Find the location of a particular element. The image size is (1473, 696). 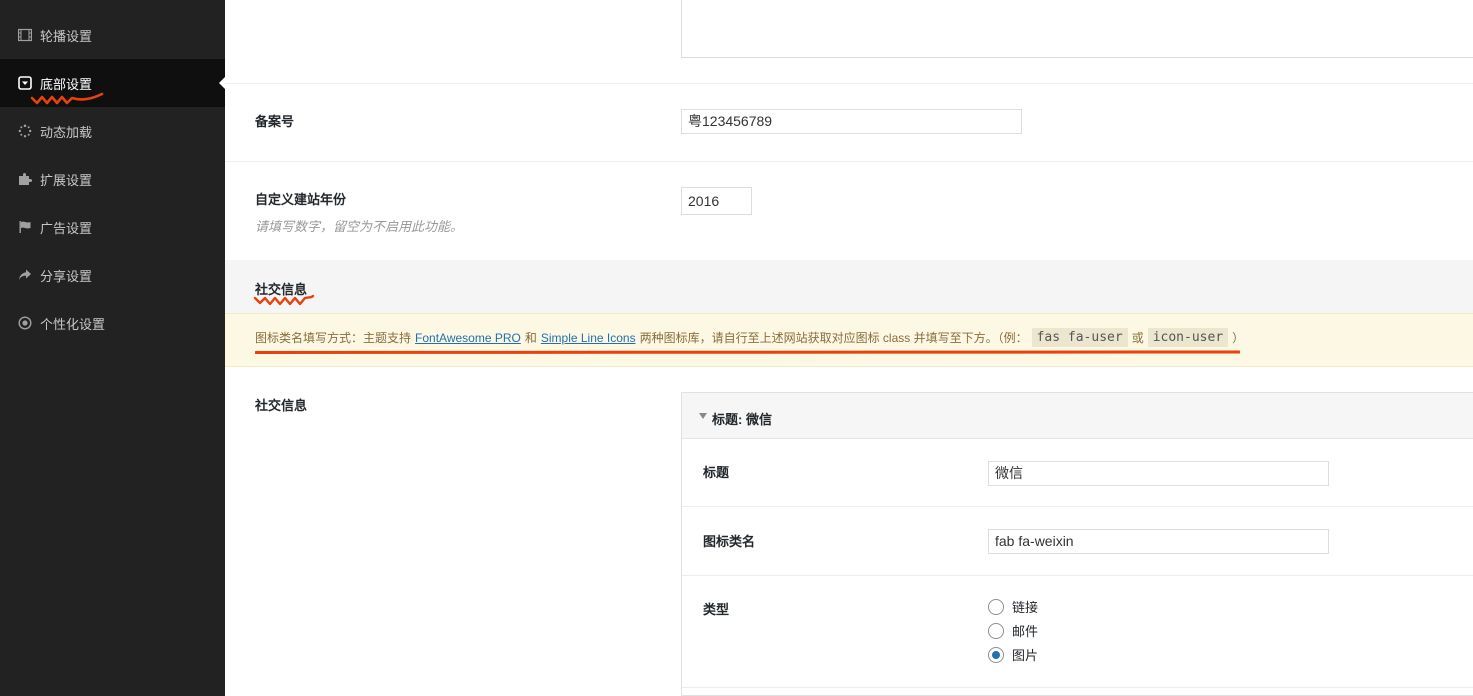

radio-label: 图片 is located at coordinates (1025, 655).